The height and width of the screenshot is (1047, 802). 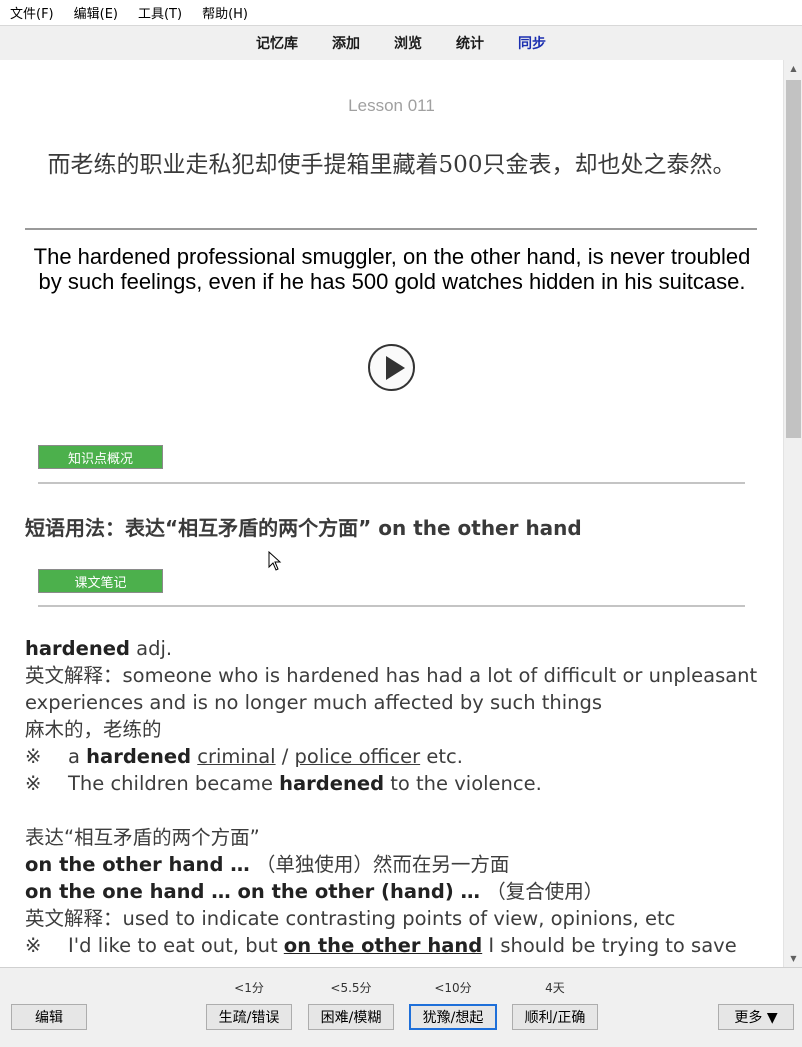 I want to click on note-word: hardened, so click(x=77, y=648).